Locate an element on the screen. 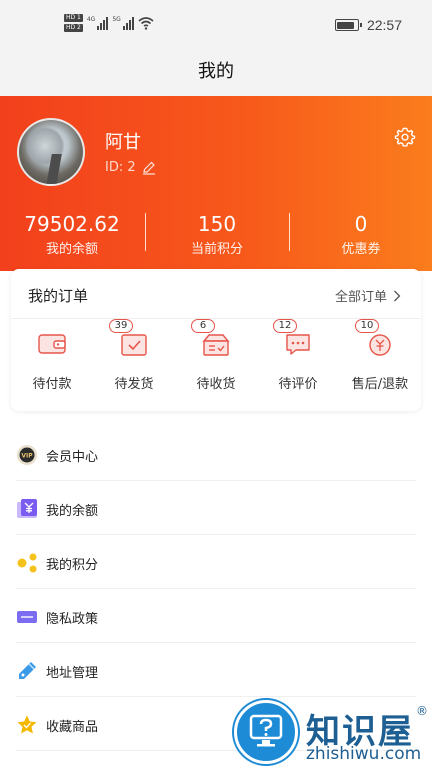 The image size is (432, 768). question-monitor-icon is located at coordinates (266, 730).